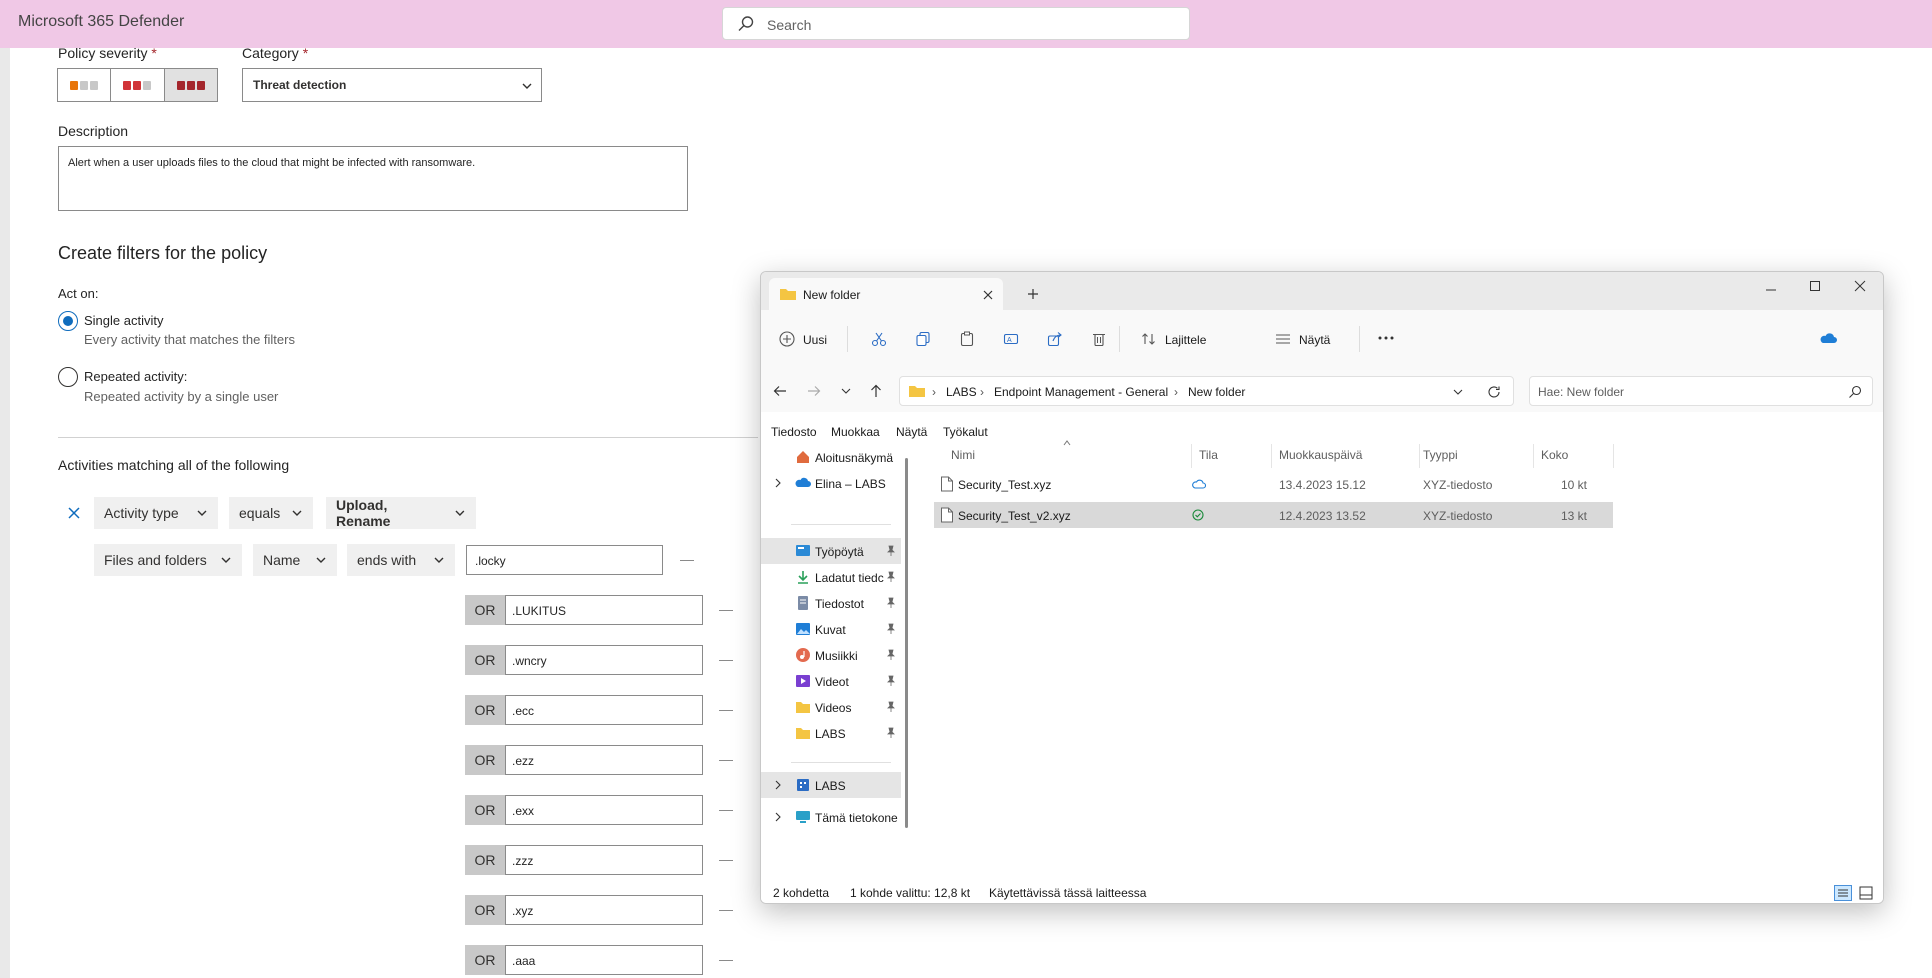 This screenshot has width=1932, height=978. What do you see at coordinates (1311, 340) in the screenshot?
I see `view-button: Näytä` at bounding box center [1311, 340].